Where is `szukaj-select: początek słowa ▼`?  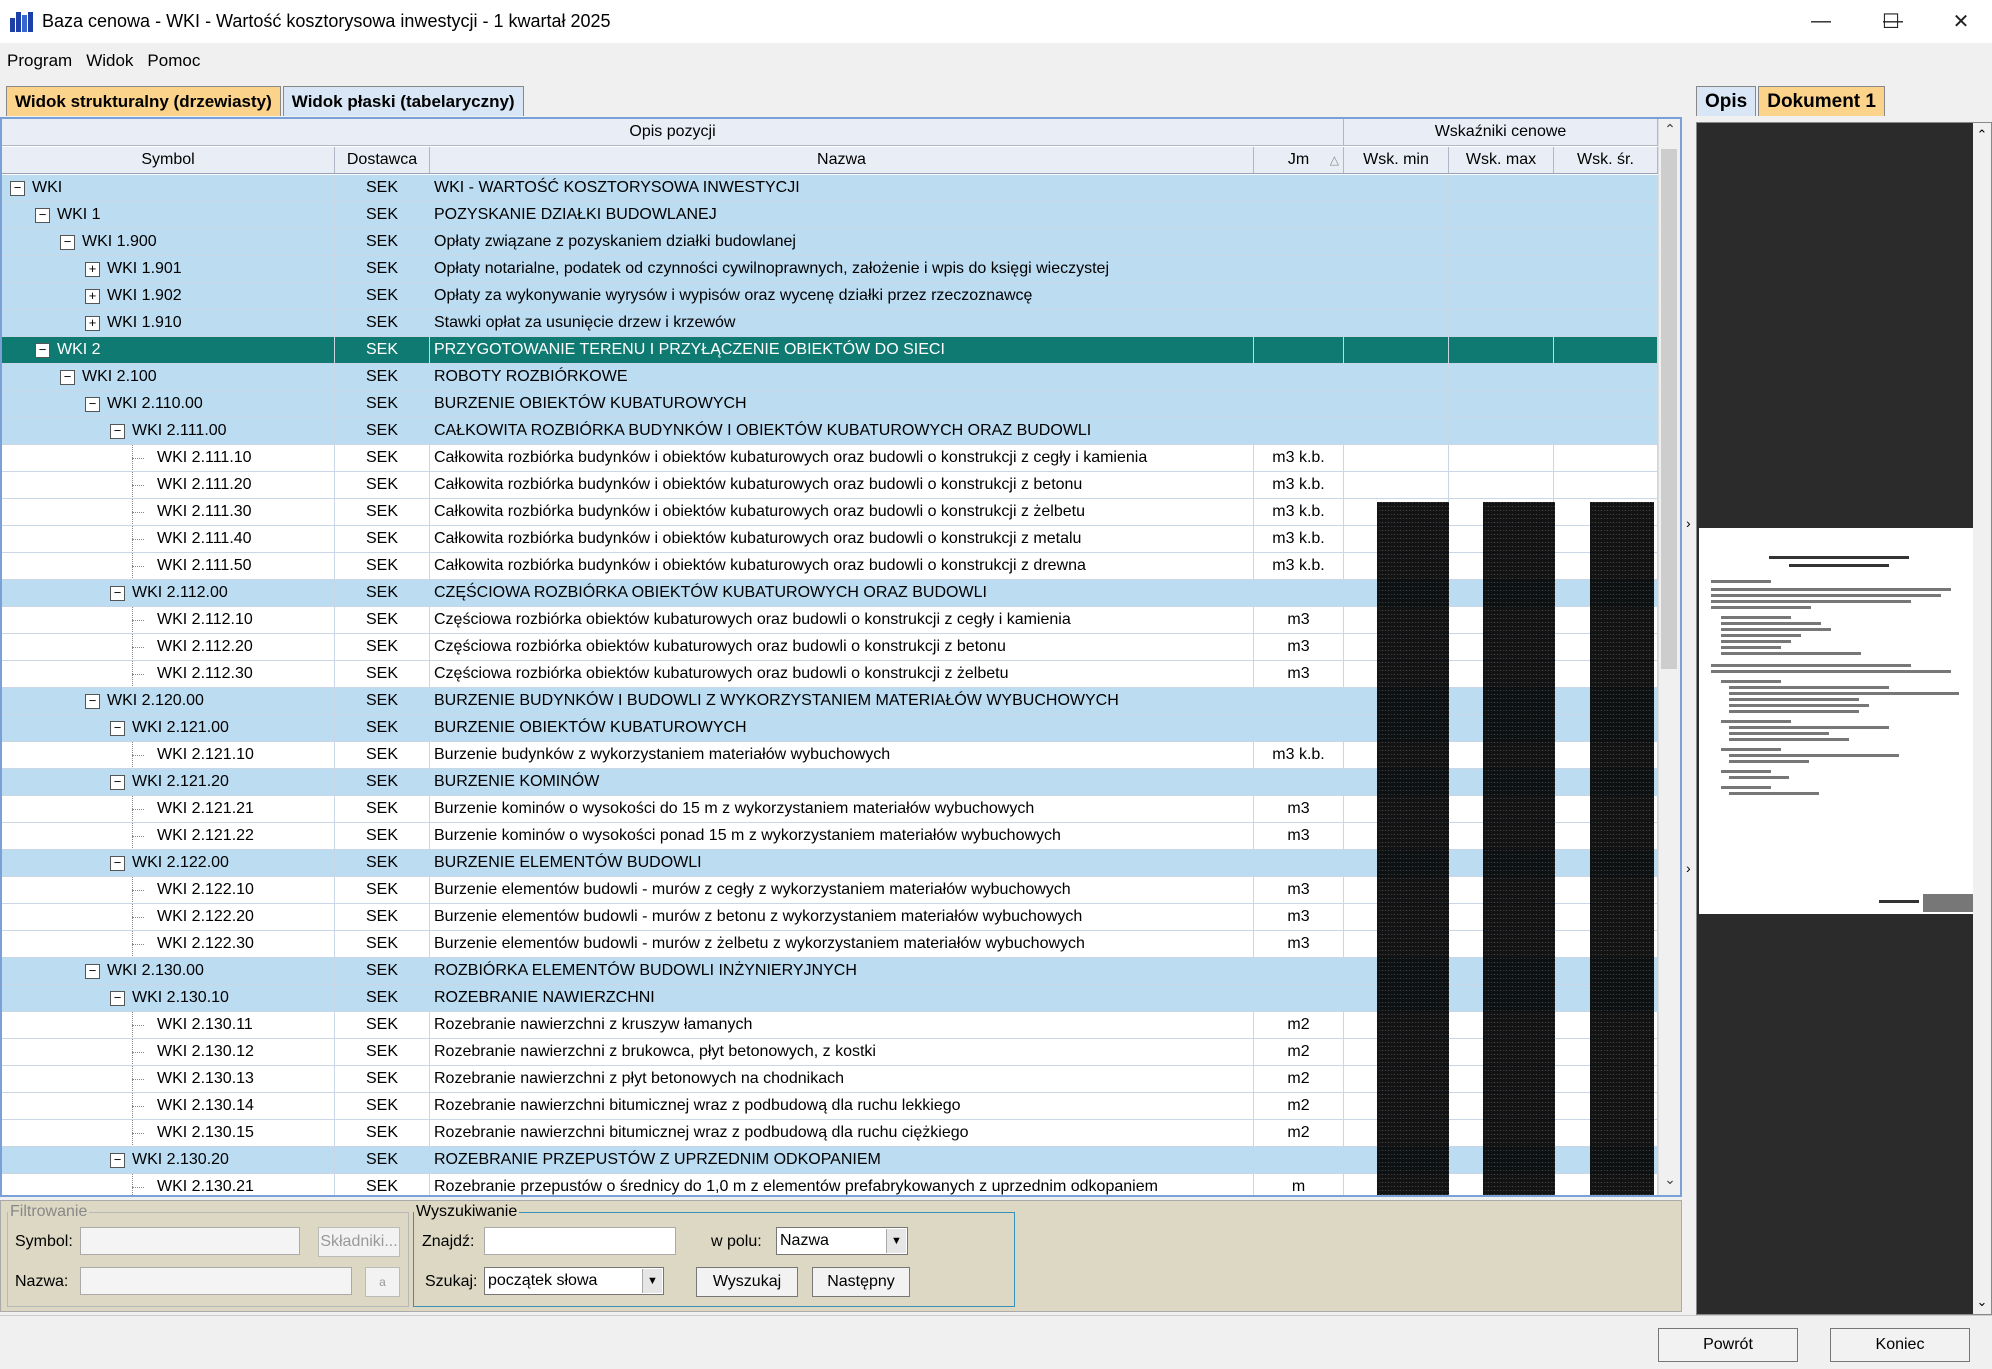
szukaj-select: początek słowa ▼ is located at coordinates (574, 1281).